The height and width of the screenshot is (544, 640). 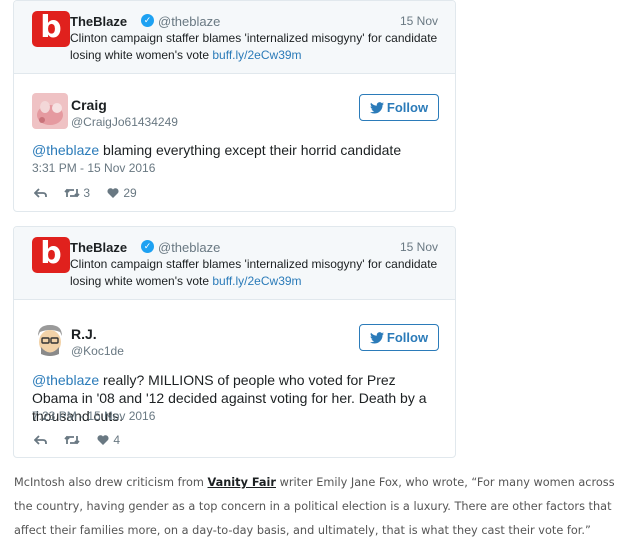 I want to click on like-count: 4, so click(x=117, y=440).